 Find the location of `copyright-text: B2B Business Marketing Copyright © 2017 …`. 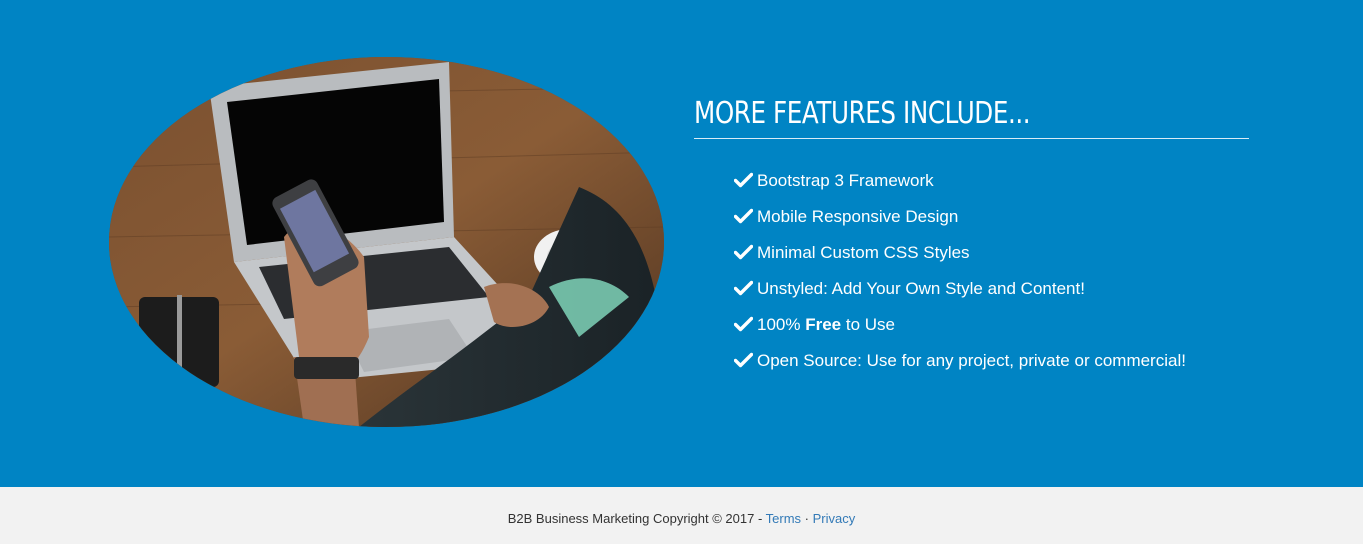

copyright-text: B2B Business Marketing Copyright © 2017 … is located at coordinates (636, 518).